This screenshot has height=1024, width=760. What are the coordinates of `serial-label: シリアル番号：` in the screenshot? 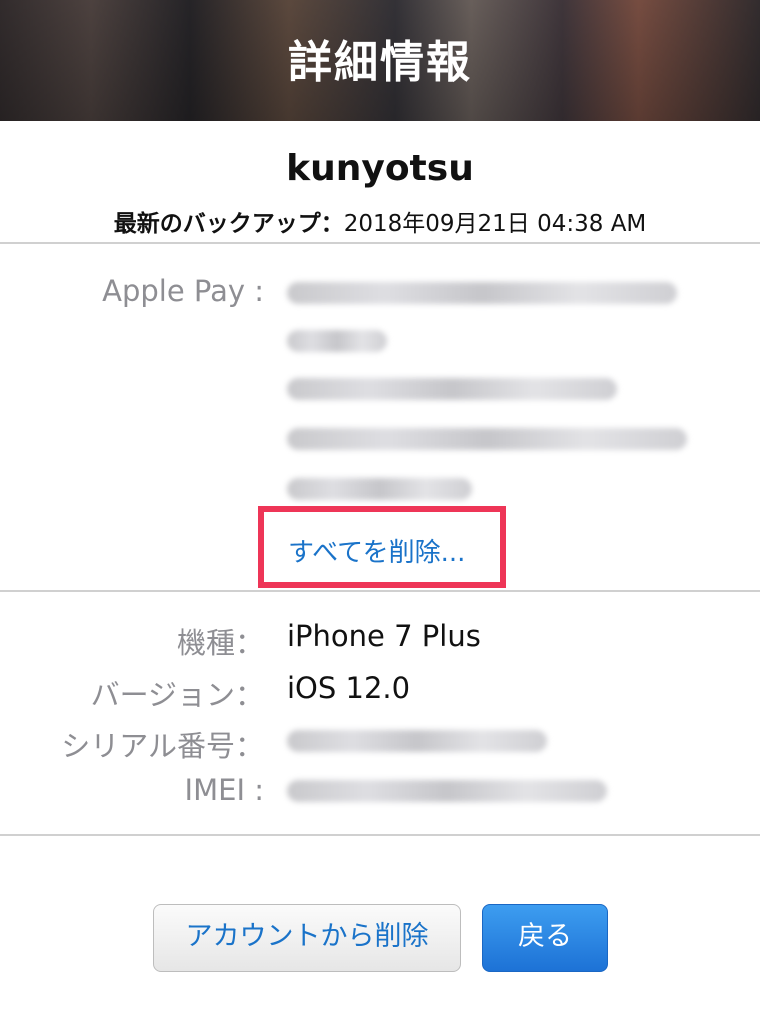 It's located at (162, 746).